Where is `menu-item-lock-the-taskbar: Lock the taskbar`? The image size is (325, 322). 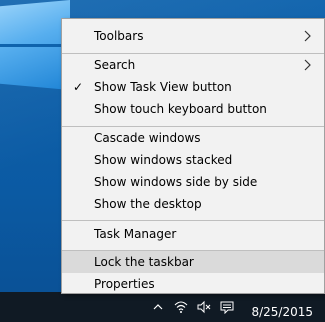 menu-item-lock-the-taskbar: Lock the taskbar is located at coordinates (193, 262).